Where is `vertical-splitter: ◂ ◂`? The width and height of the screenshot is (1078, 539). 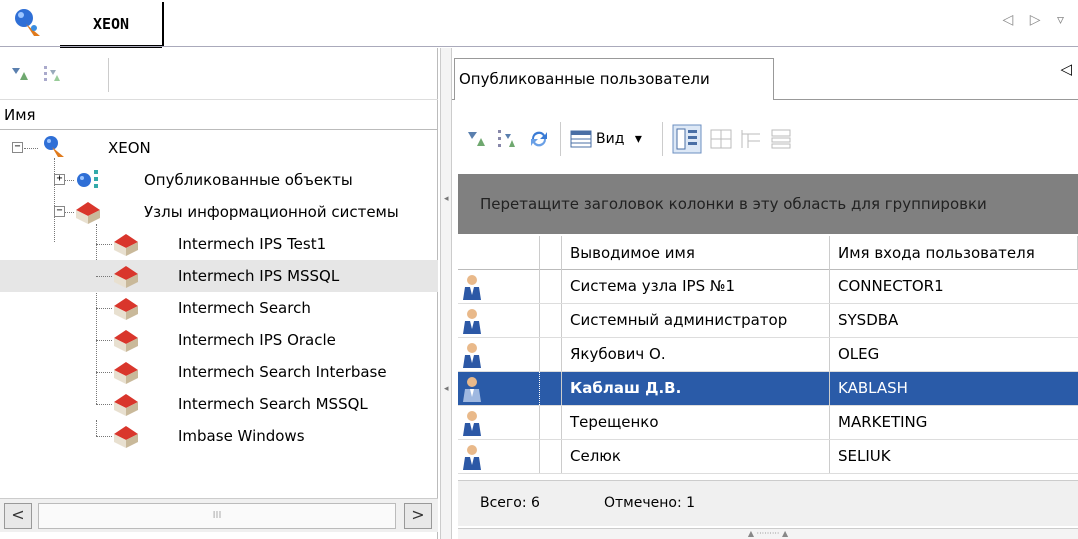
vertical-splitter: ◂ ◂ is located at coordinates (446, 293).